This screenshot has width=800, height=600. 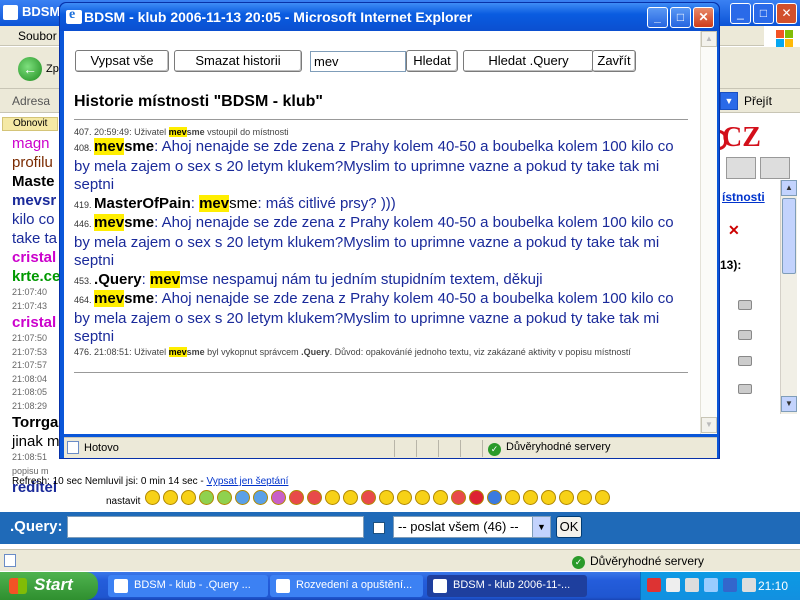 What do you see at coordinates (775, 168) in the screenshot?
I see `help-tab-icon` at bounding box center [775, 168].